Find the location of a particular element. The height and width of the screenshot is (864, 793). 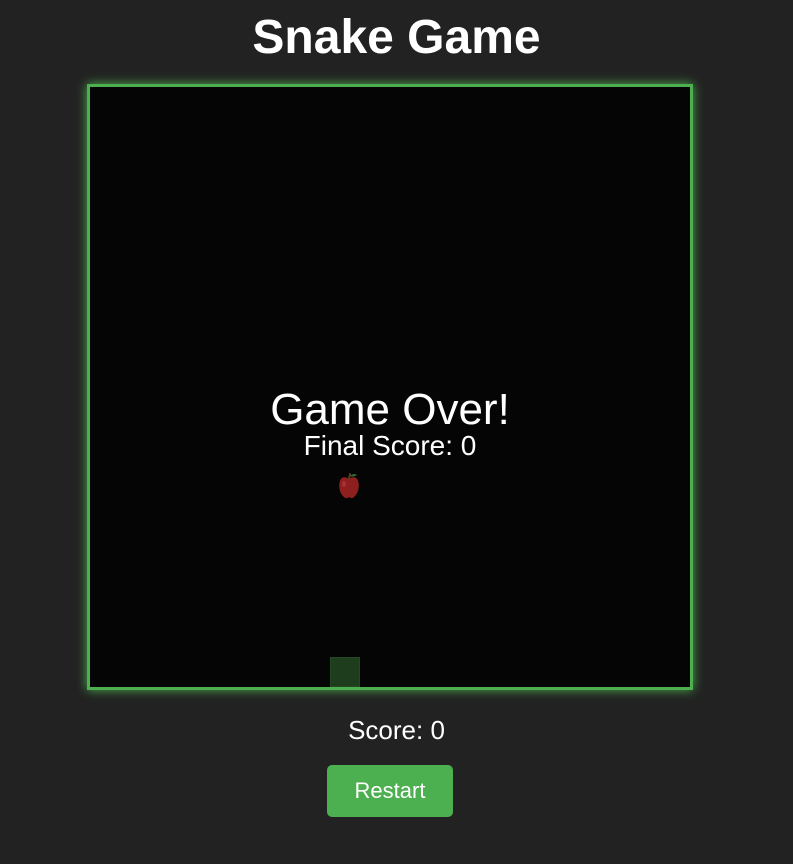

final-score-message: Final Score: 0 is located at coordinates (390, 445).